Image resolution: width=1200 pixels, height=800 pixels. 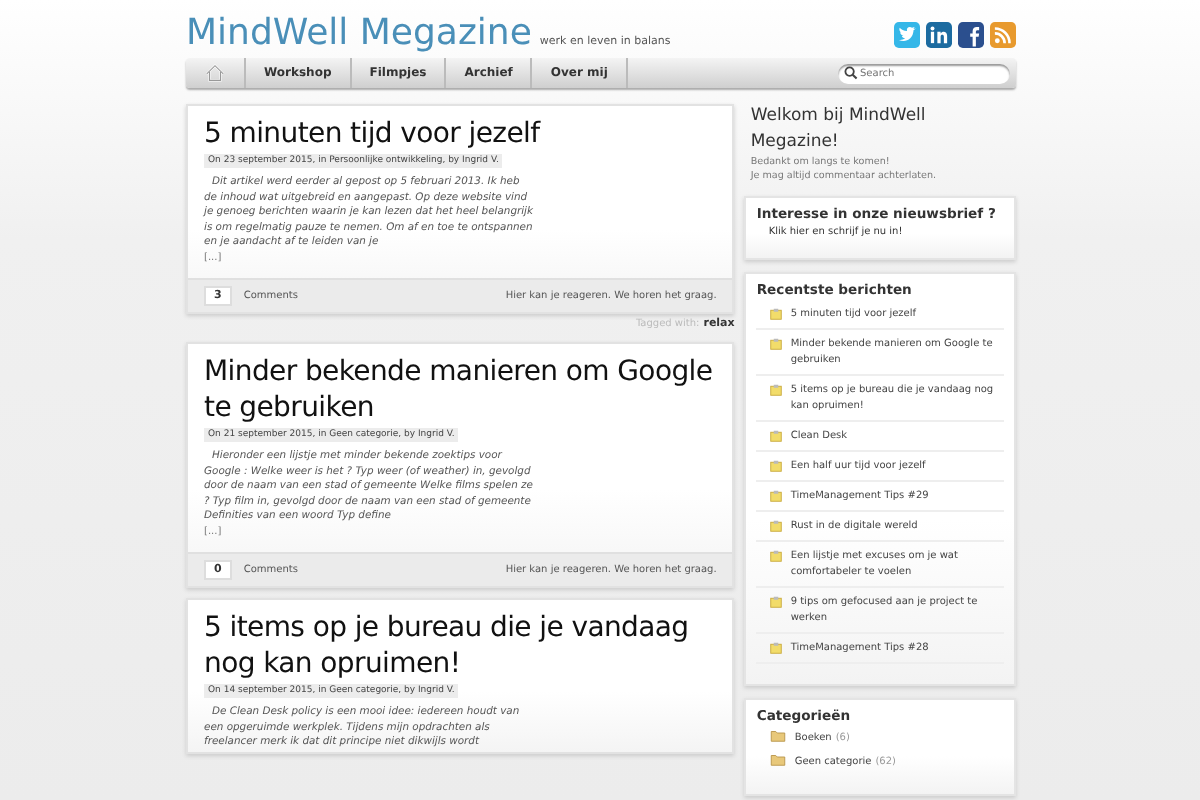 What do you see at coordinates (460, 645) in the screenshot?
I see `post-title: 5 items op je bureau die je vandaag nog kan opruimen!` at bounding box center [460, 645].